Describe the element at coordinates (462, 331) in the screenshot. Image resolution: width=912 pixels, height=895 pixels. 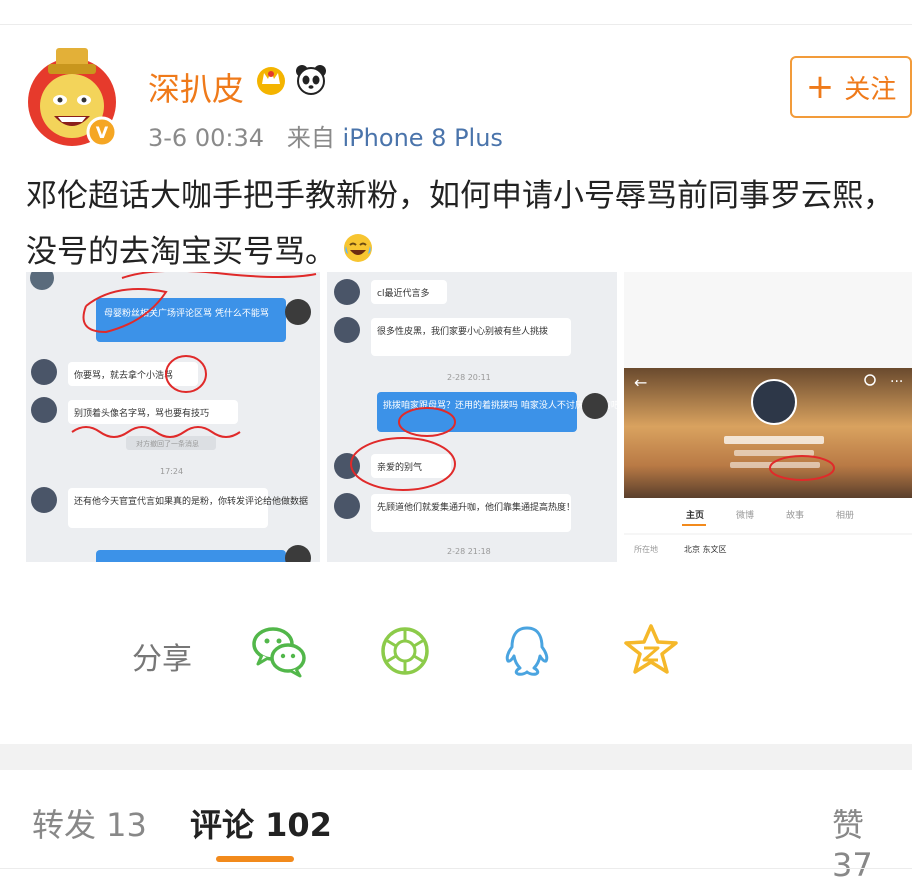
I see `img2-msg-2: 很多性皮黑，我们家要小心别被有些人挑拨` at that location.